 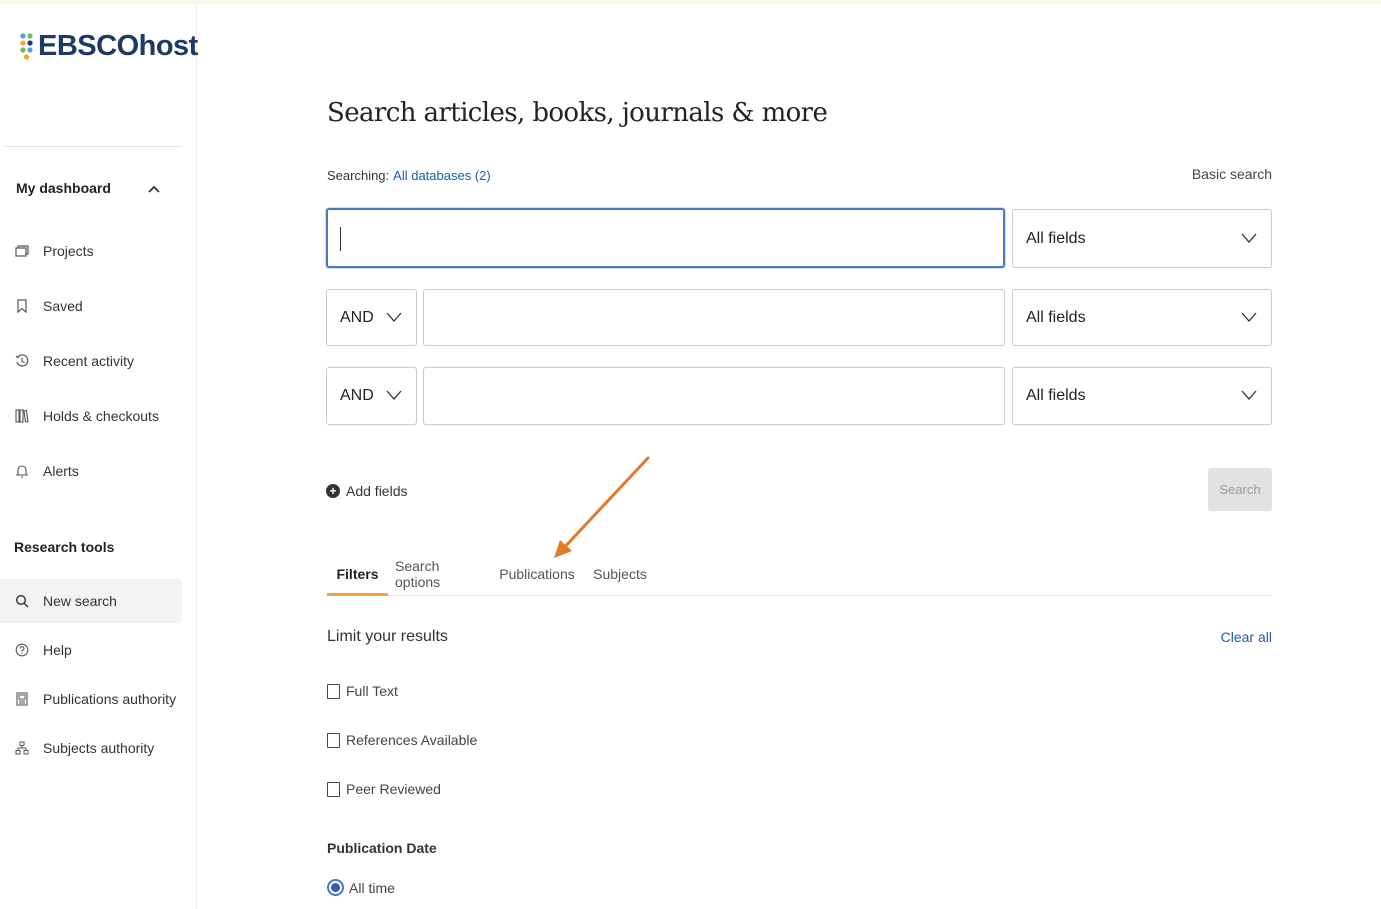 I want to click on sidebar-item-projects: Projects, so click(x=91, y=251).